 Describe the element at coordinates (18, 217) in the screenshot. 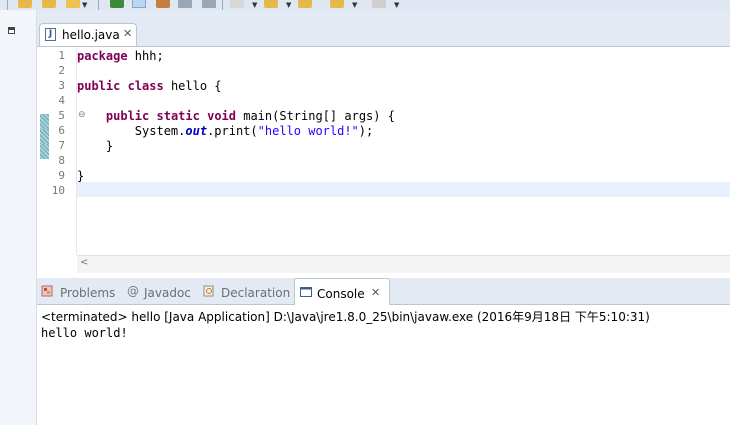

I see `left-trim-bar` at that location.